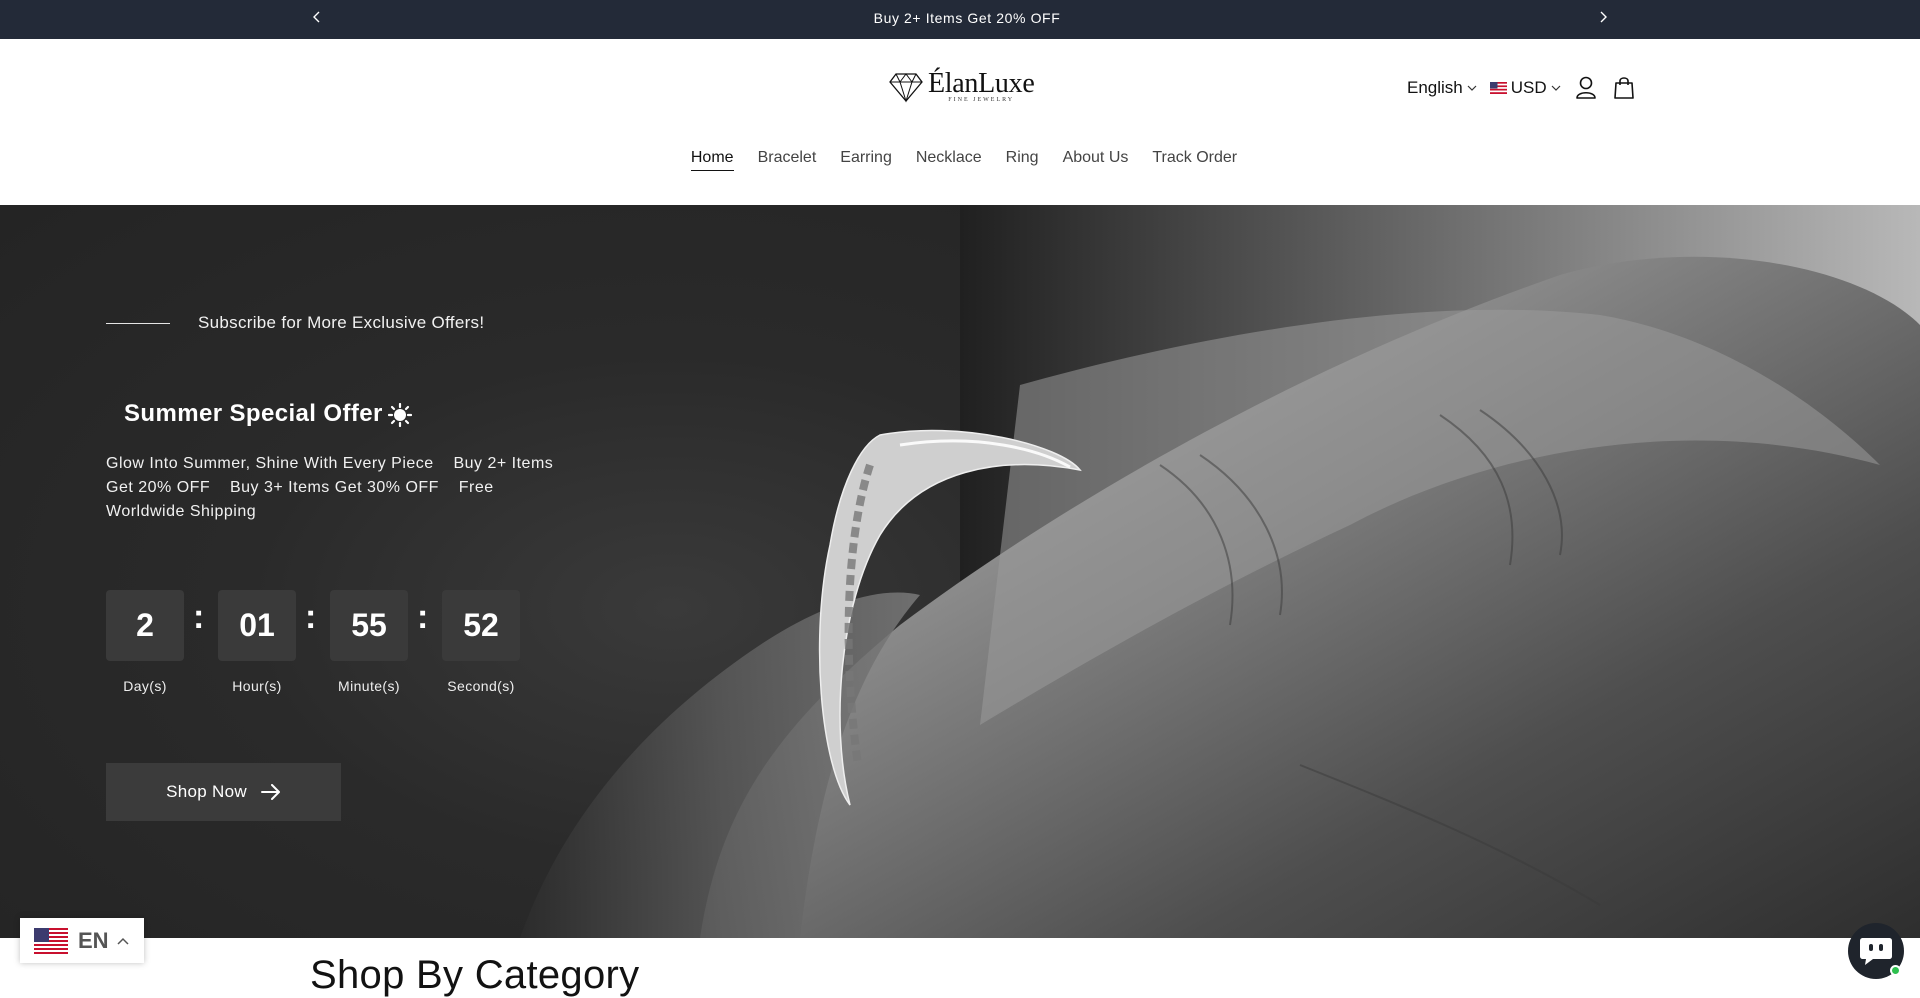 This screenshot has height=998, width=1920. What do you see at coordinates (712, 160) in the screenshot?
I see `nav-item-home: Home` at bounding box center [712, 160].